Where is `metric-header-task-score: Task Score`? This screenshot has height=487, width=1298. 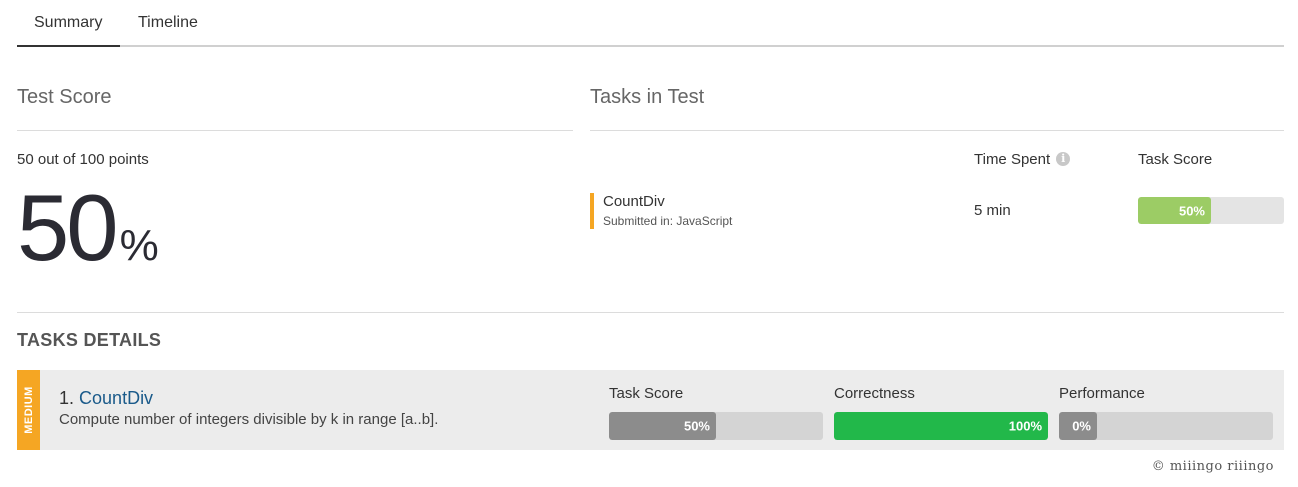 metric-header-task-score: Task Score is located at coordinates (646, 393).